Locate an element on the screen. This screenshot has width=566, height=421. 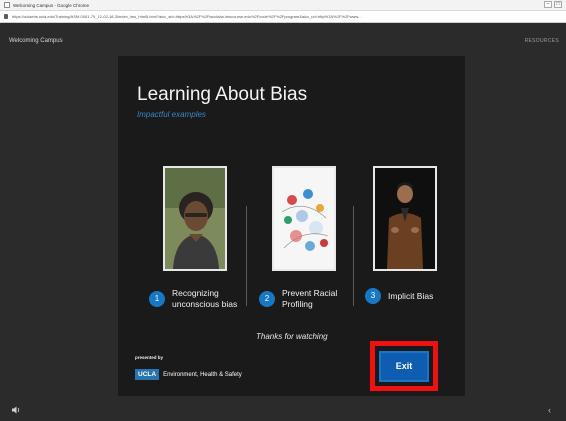
ucla-ehs-logo: UCLA Environment, Health & Safety is located at coordinates (188, 374).